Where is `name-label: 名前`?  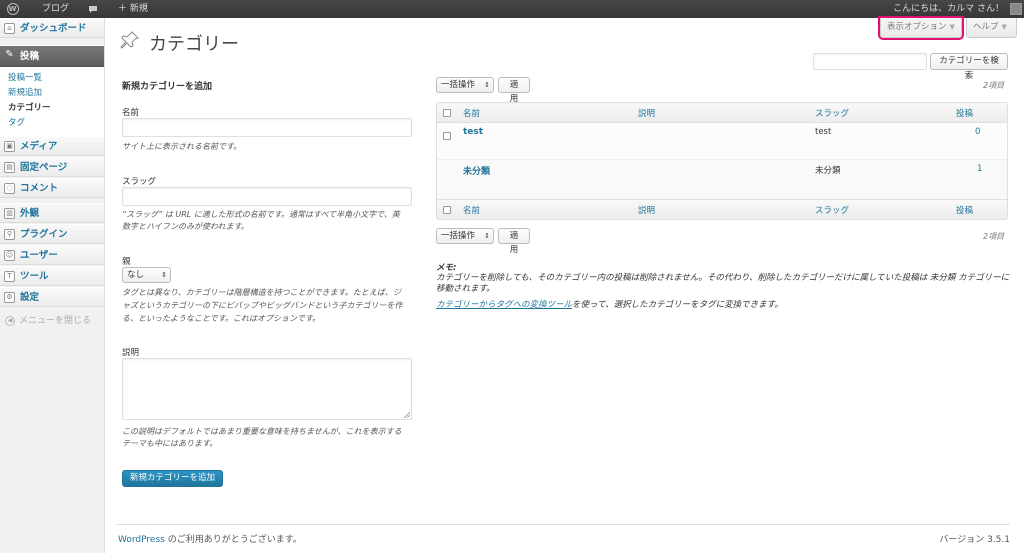 name-label: 名前 is located at coordinates (131, 113).